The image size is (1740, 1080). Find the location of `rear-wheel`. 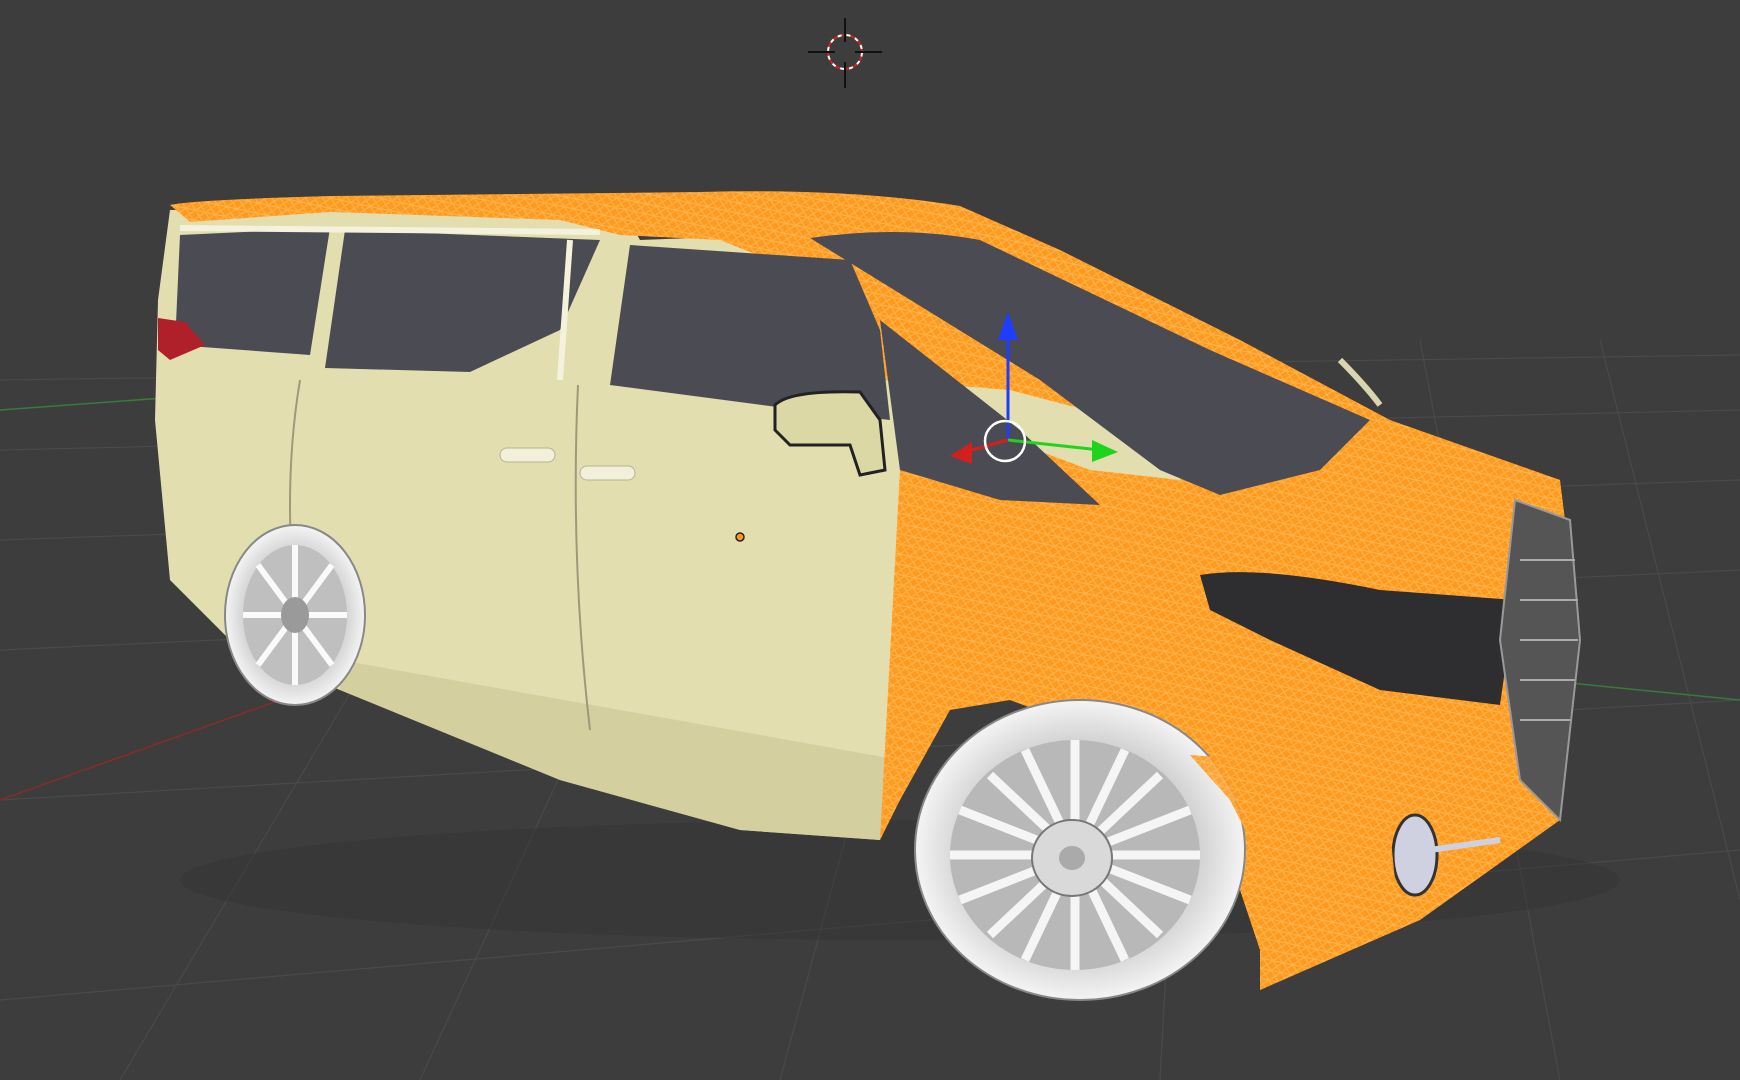

rear-wheel is located at coordinates (295, 615).